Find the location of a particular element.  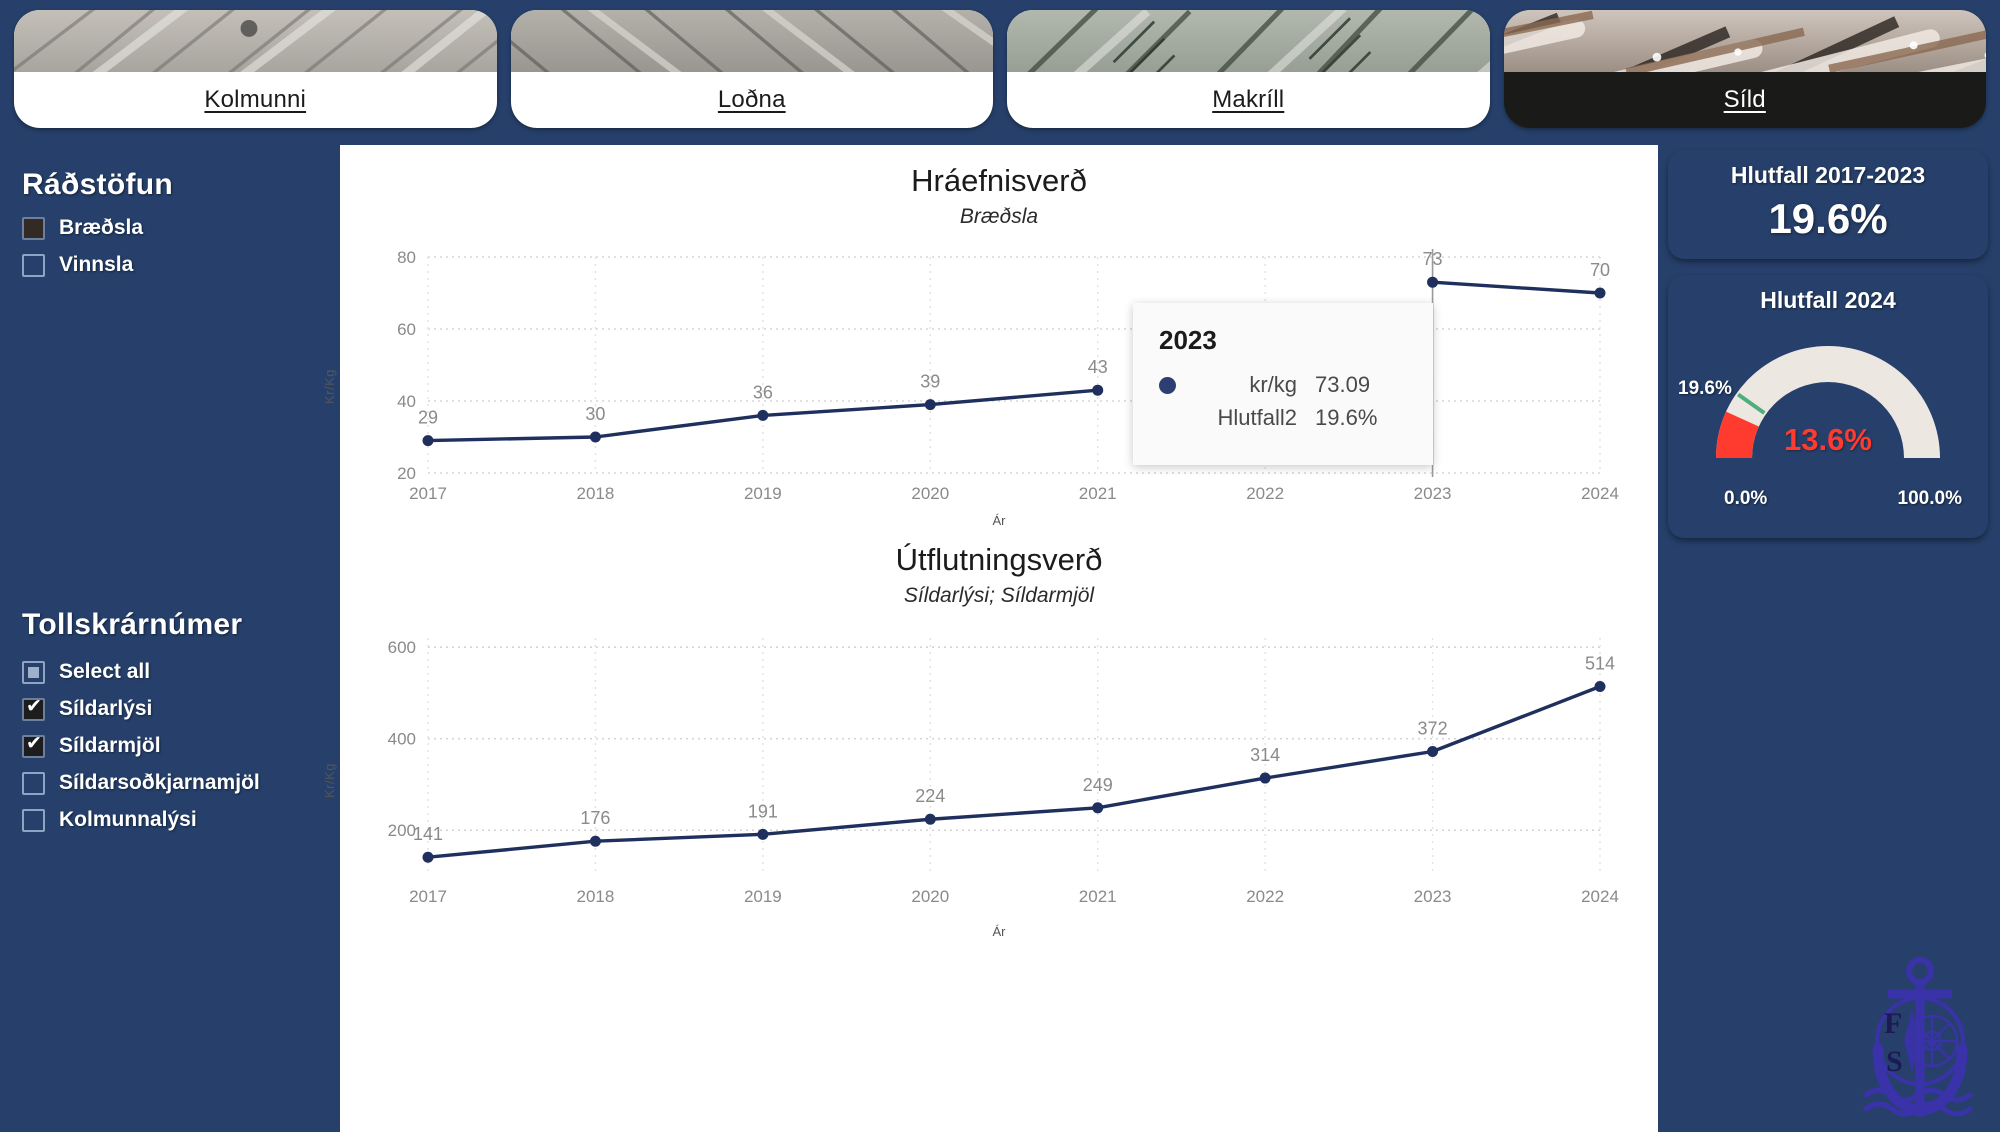

tab-sild-photo is located at coordinates (1744, 41).